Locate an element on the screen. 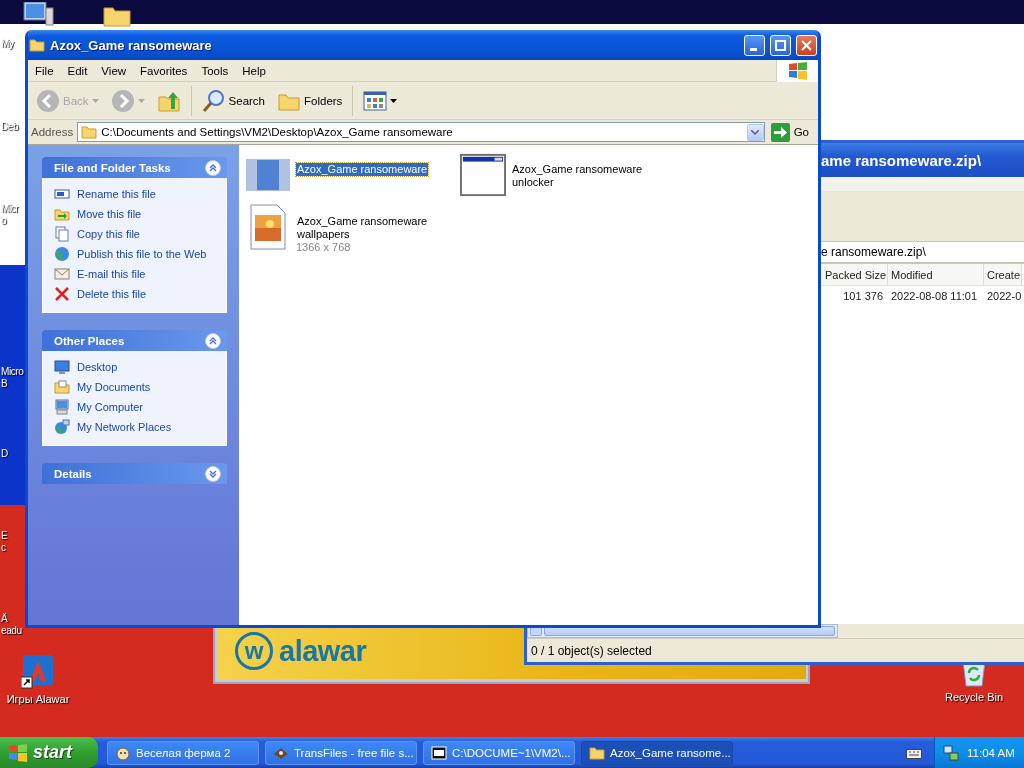 Image resolution: width=1024 pixels, height=768 pixels. address-field: e ransomeware.zip\ is located at coordinates (922, 252).